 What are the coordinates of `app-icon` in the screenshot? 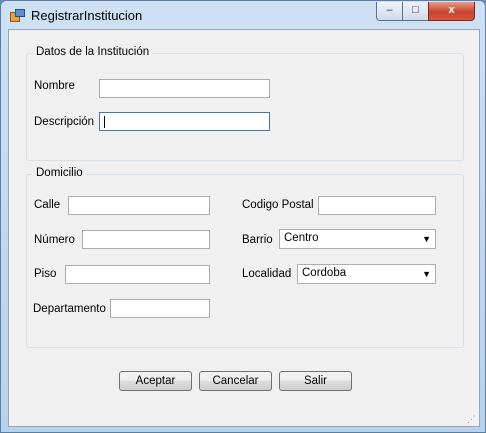 It's located at (17, 15).